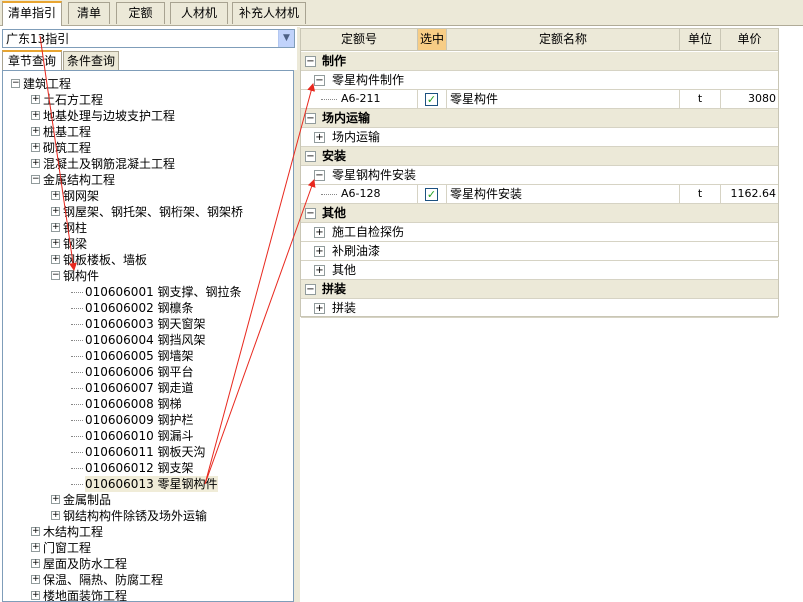 The height and width of the screenshot is (602, 803). Describe the element at coordinates (147, 564) in the screenshot. I see `tree-node: + 屋面及防水工程` at that location.